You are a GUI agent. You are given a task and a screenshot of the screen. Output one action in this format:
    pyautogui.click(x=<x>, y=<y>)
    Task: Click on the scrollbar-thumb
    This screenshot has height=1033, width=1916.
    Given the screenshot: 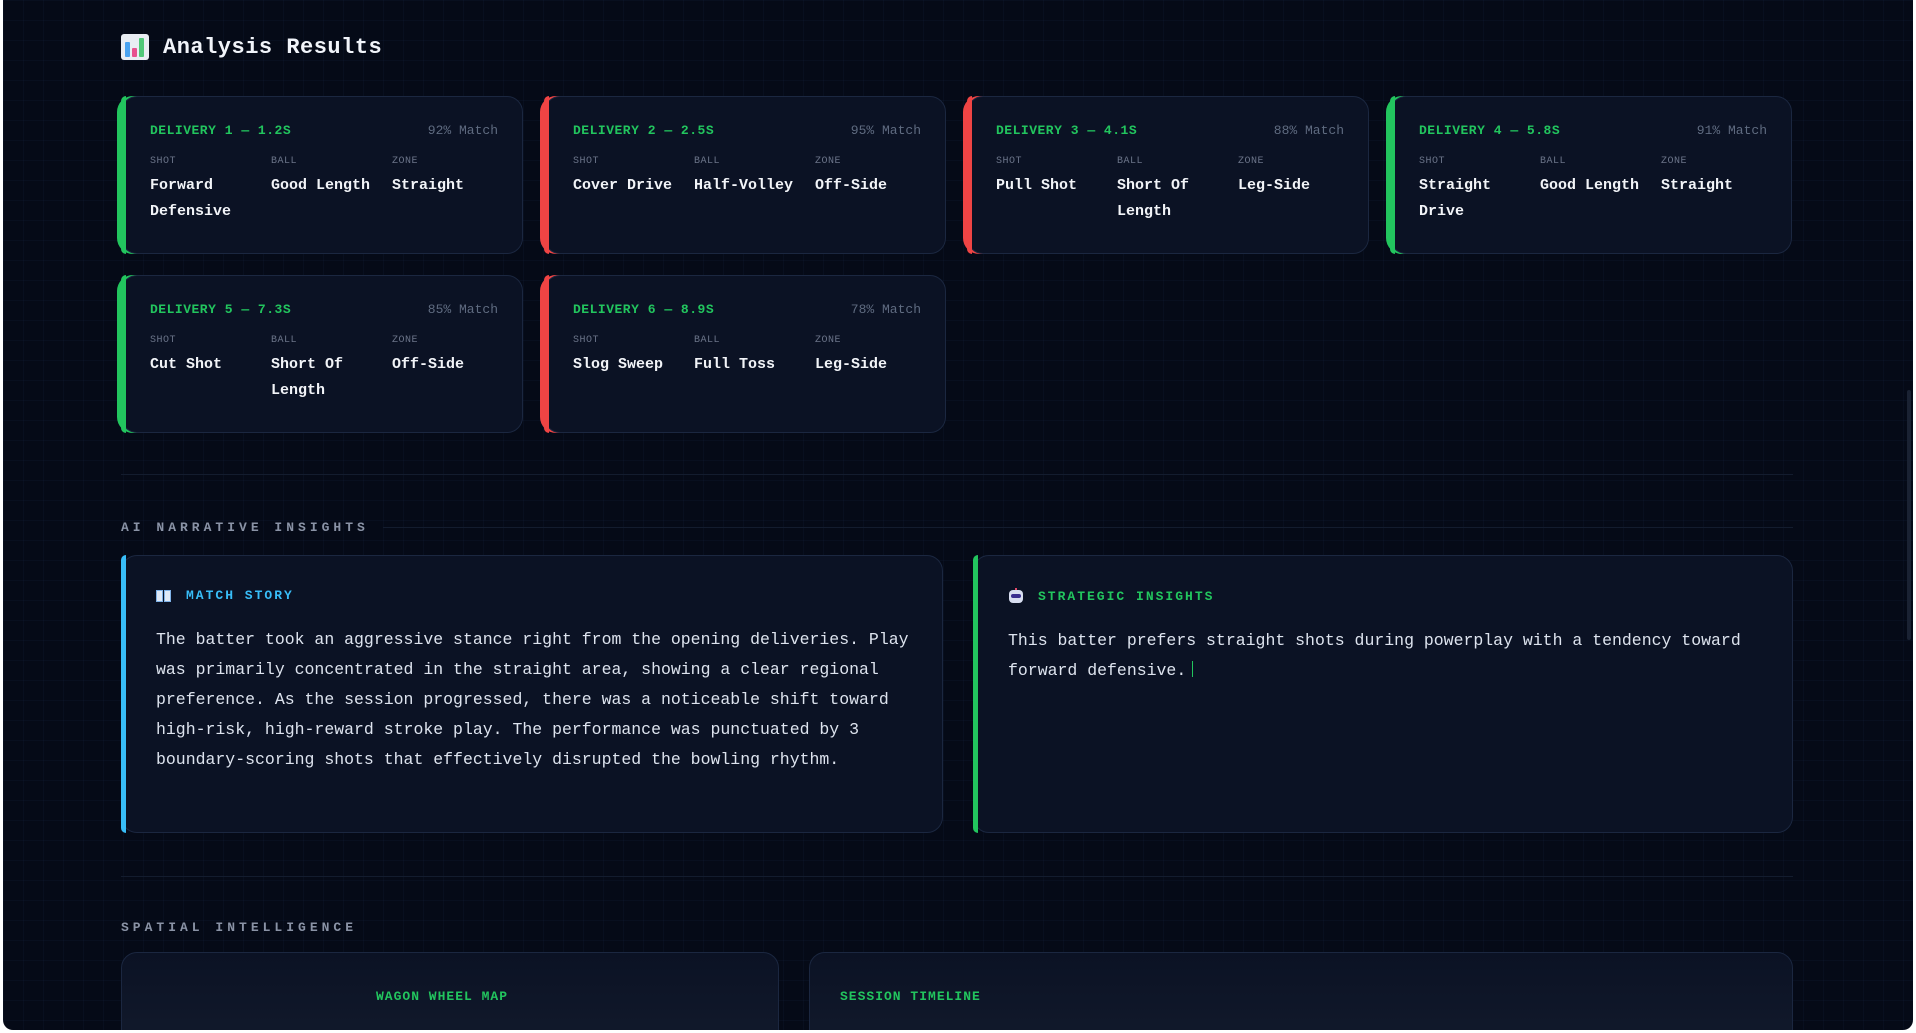 What is the action you would take?
    pyautogui.click(x=1909, y=515)
    